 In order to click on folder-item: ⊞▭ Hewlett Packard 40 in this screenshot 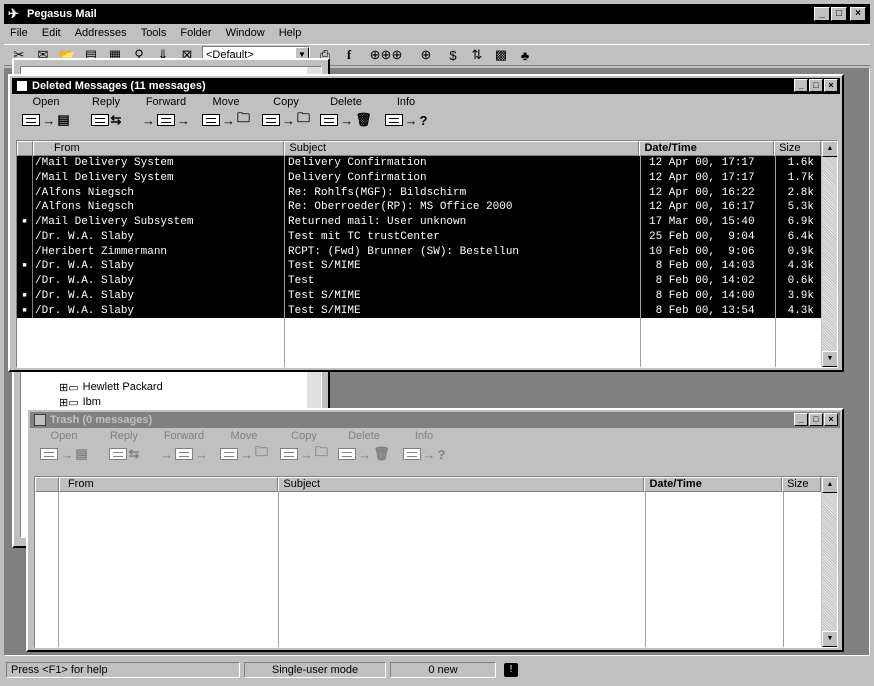, I will do `click(190, 387)`.